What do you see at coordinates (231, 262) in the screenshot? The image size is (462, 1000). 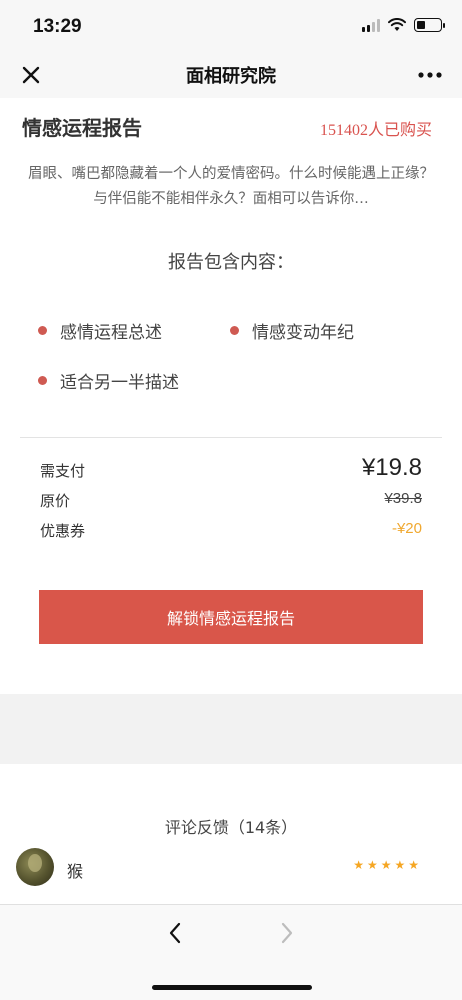 I see `contains-title: 报告包含内容：` at bounding box center [231, 262].